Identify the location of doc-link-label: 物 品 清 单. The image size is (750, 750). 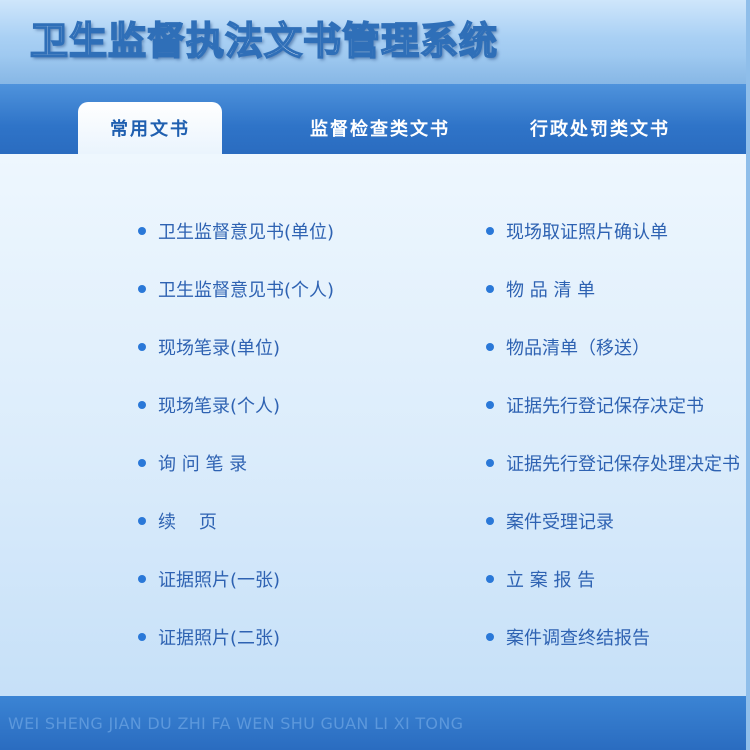
(551, 290).